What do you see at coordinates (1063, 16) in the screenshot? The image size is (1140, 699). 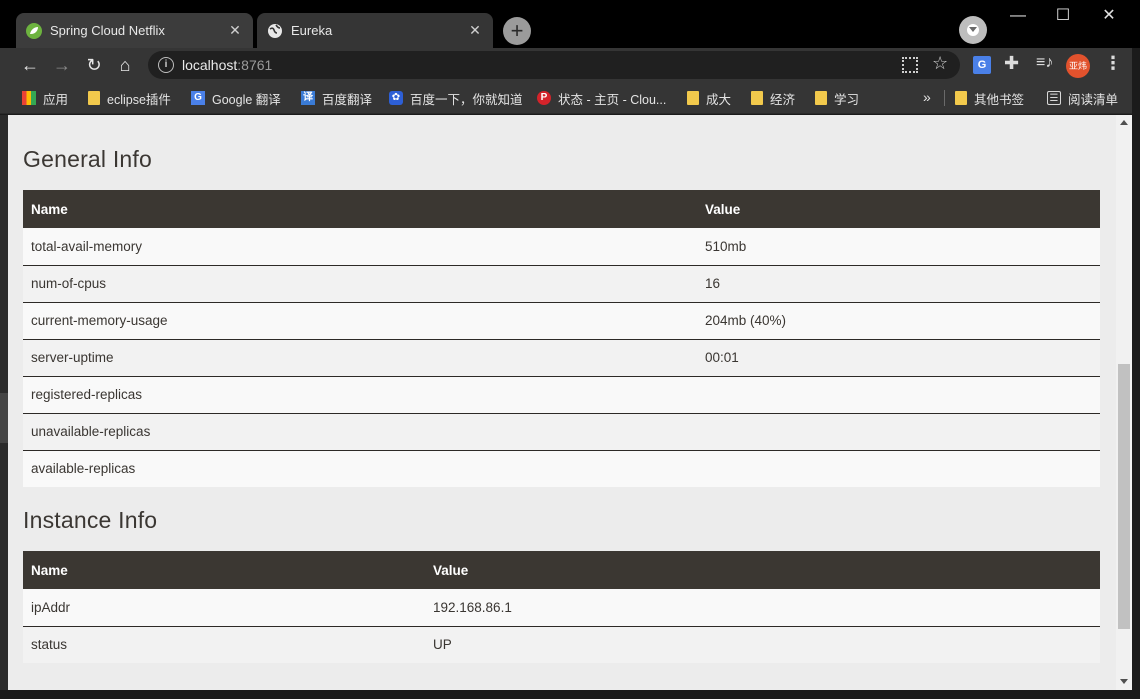 I see `window-maximize-button: ☐` at bounding box center [1063, 16].